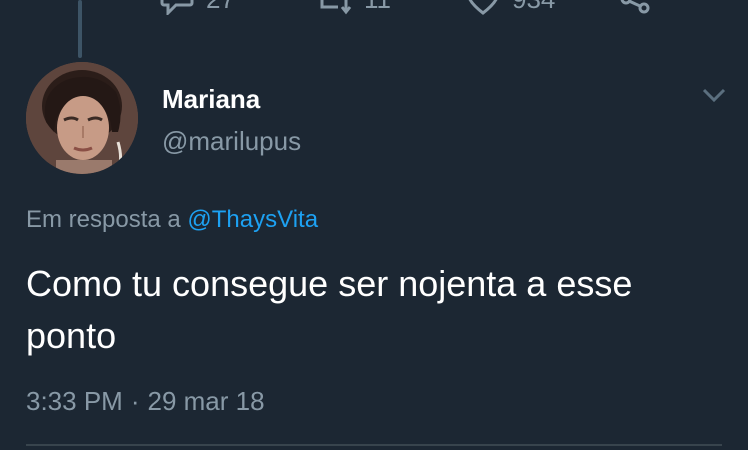 This screenshot has height=450, width=748. Describe the element at coordinates (103, 219) in the screenshot. I see `reply-prefix-label: Em resposta a` at that location.